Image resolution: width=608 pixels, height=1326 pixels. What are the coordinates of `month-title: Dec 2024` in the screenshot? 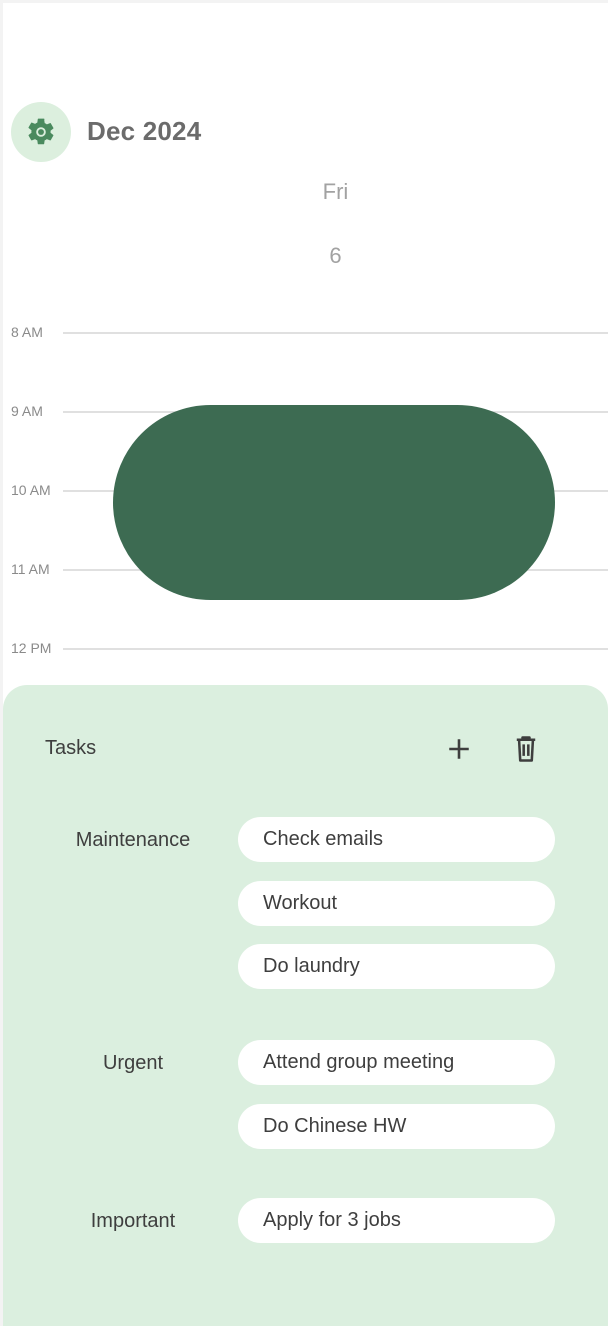 It's located at (144, 131).